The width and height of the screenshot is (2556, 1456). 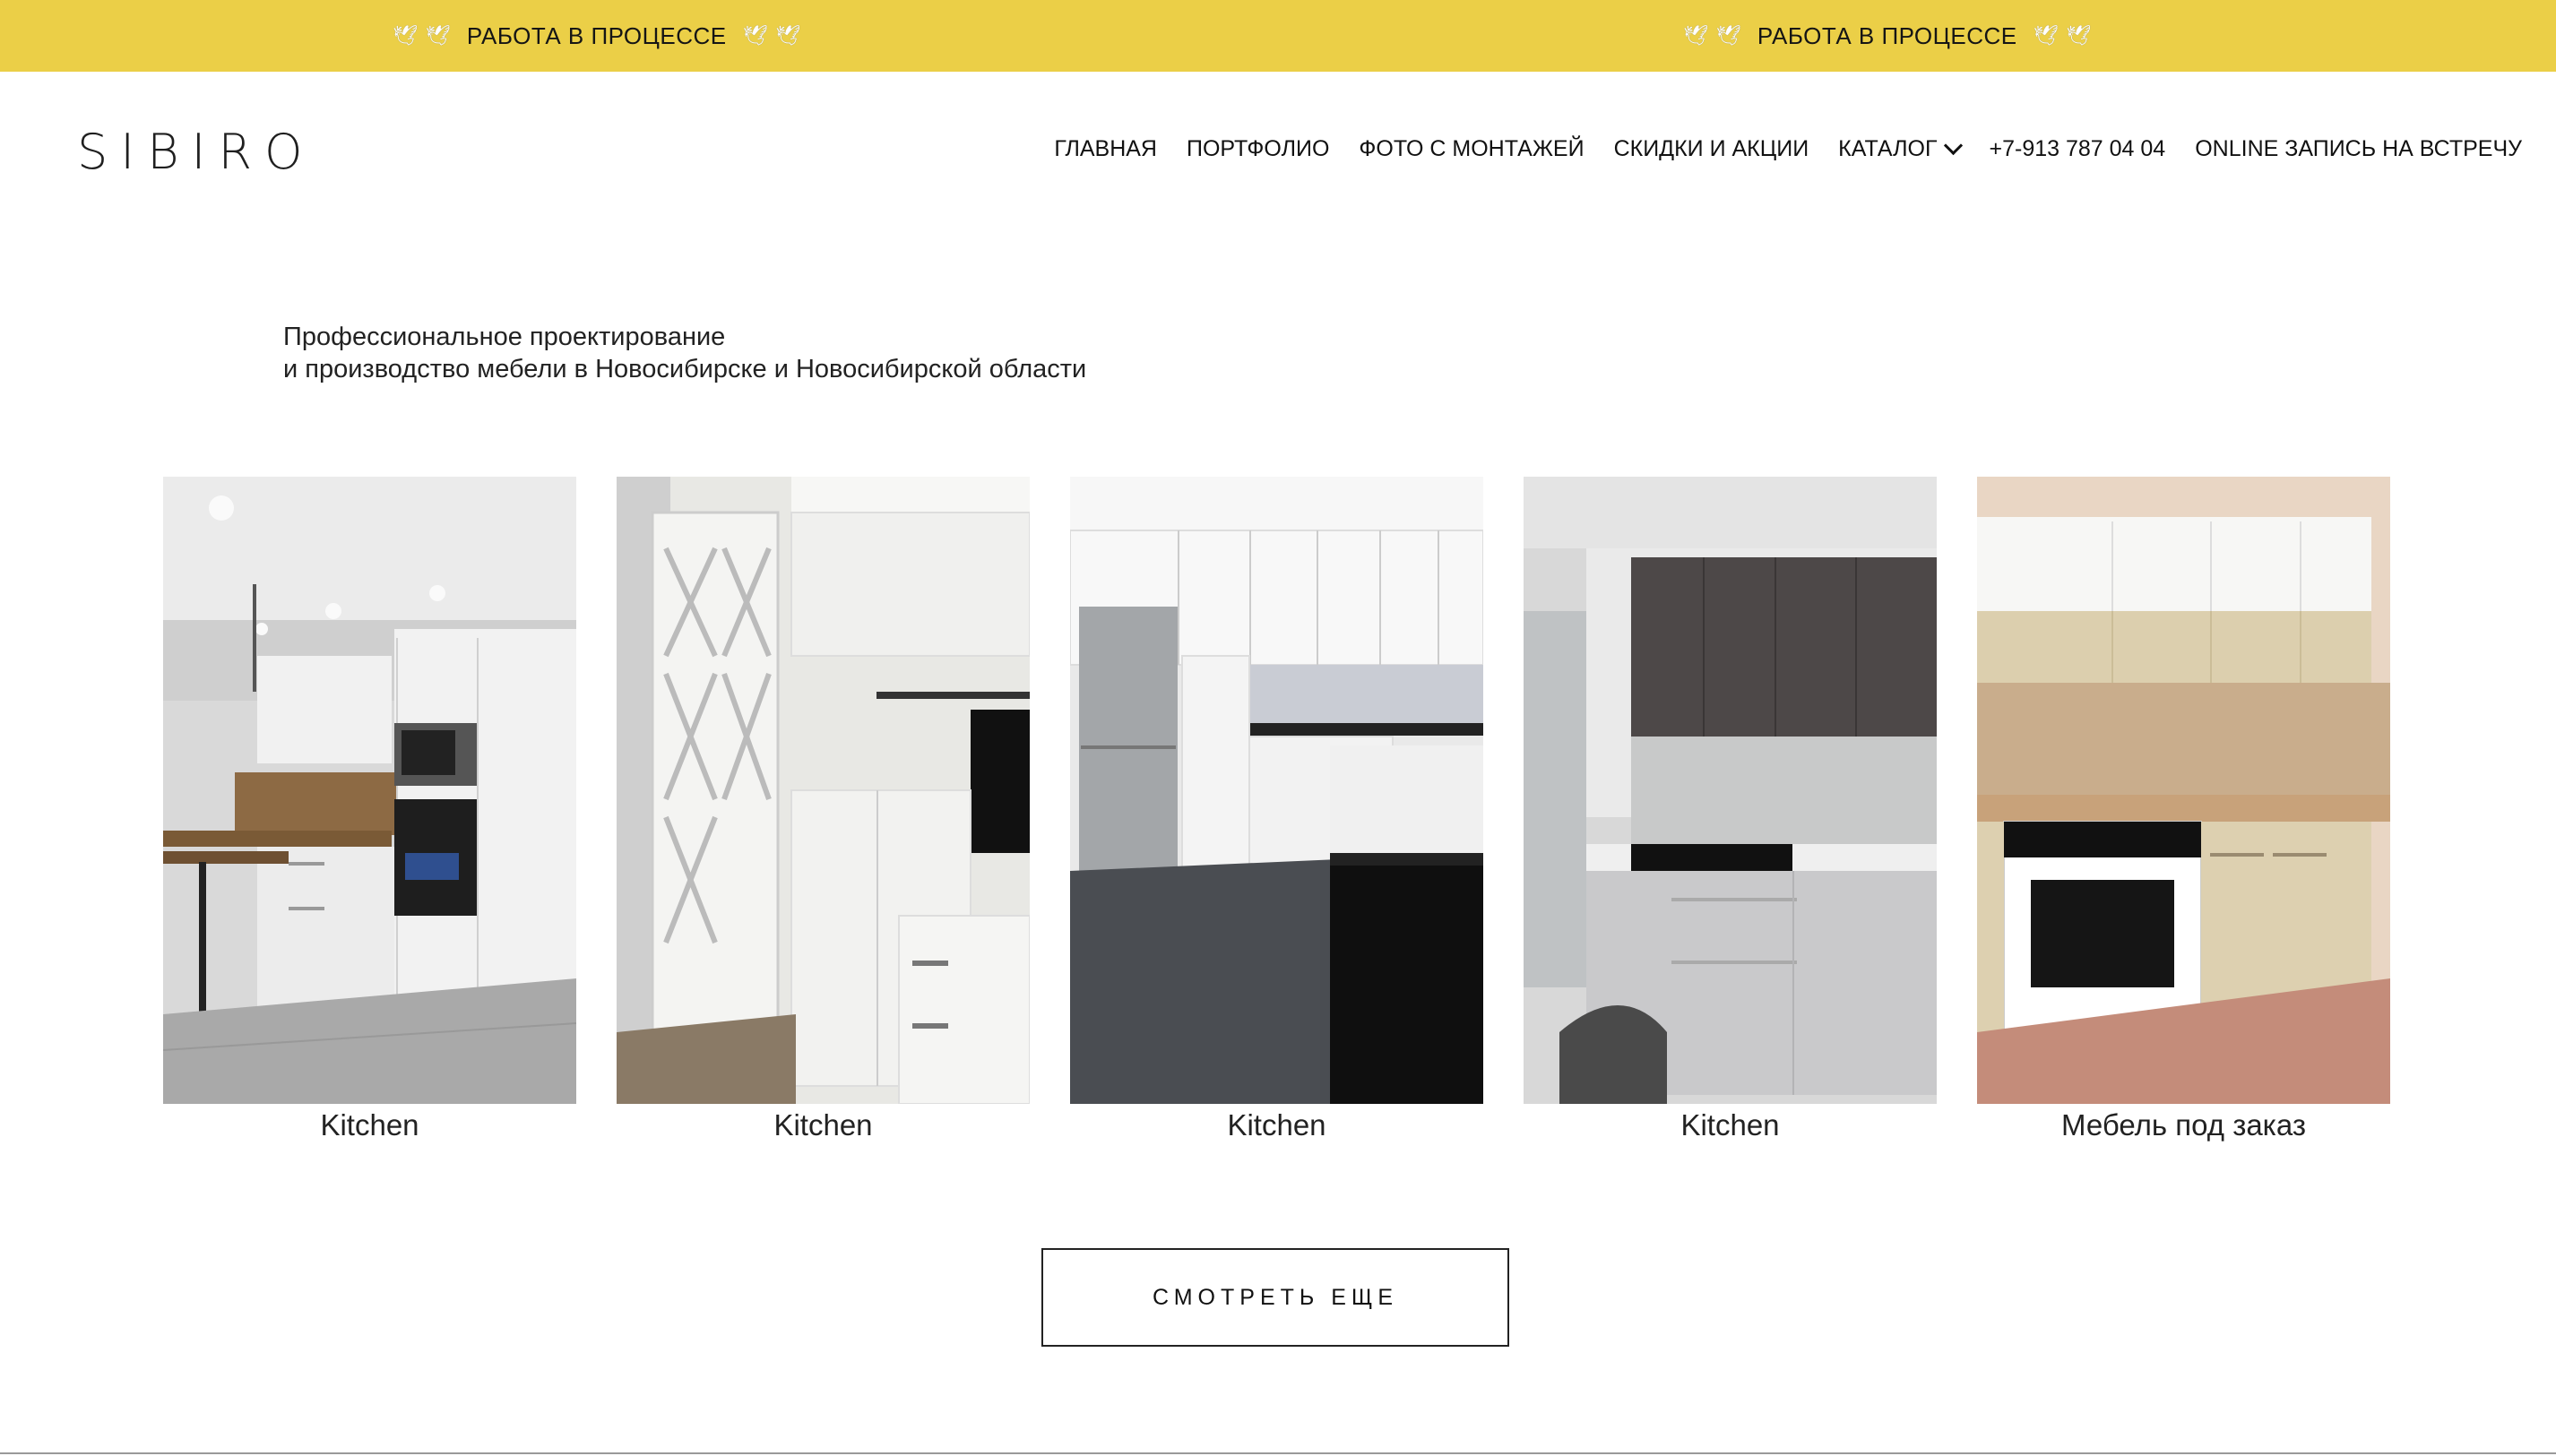 What do you see at coordinates (2183, 1125) in the screenshot?
I see `gallery-caption: Мебель под заказ` at bounding box center [2183, 1125].